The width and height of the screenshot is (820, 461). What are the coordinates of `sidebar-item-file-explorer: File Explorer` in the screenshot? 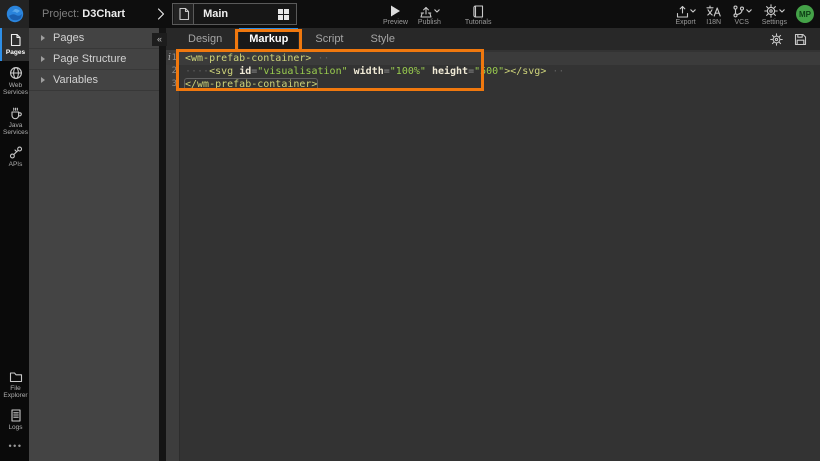 It's located at (14, 385).